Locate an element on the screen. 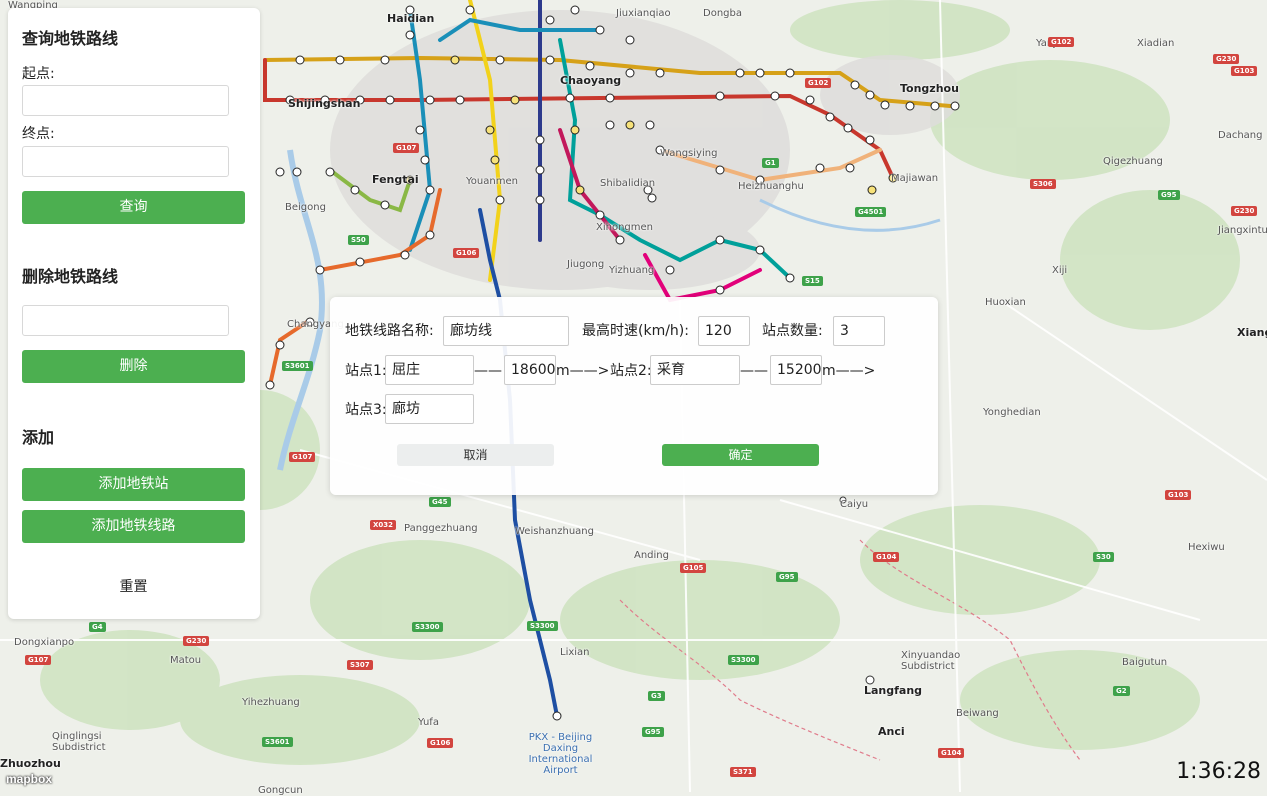 Image resolution: width=1267 pixels, height=796 pixels. max-speed-label: 最高时速(km/h): is located at coordinates (635, 331).